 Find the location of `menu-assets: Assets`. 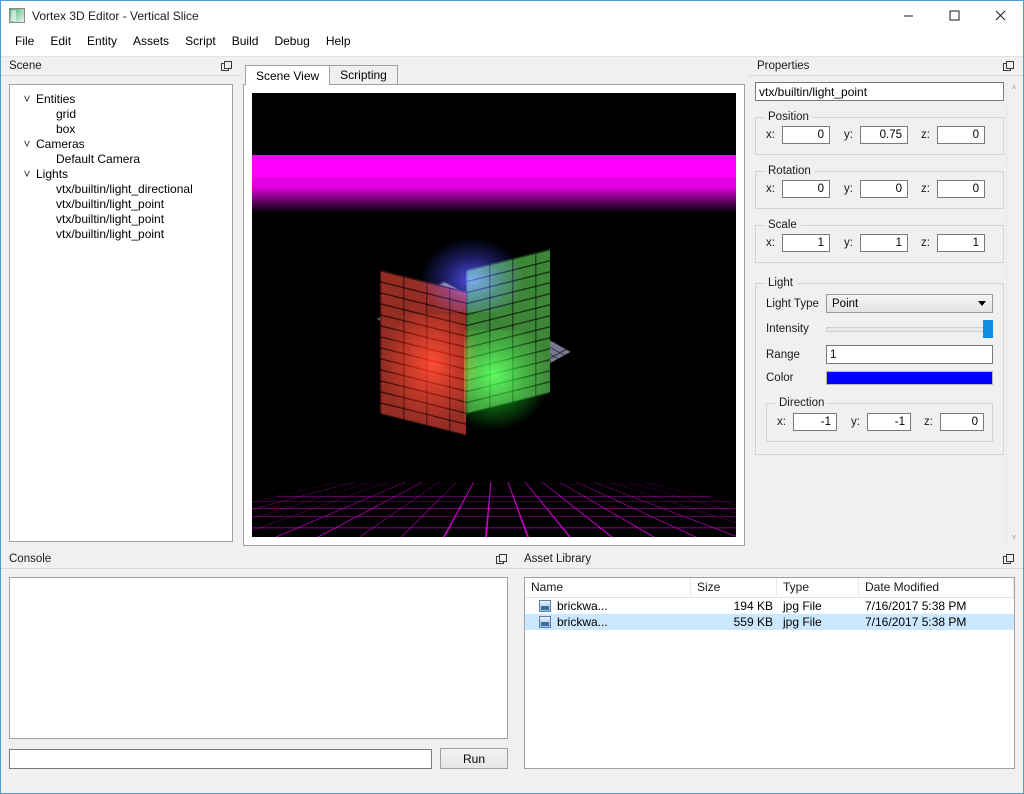

menu-assets: Assets is located at coordinates (151, 41).